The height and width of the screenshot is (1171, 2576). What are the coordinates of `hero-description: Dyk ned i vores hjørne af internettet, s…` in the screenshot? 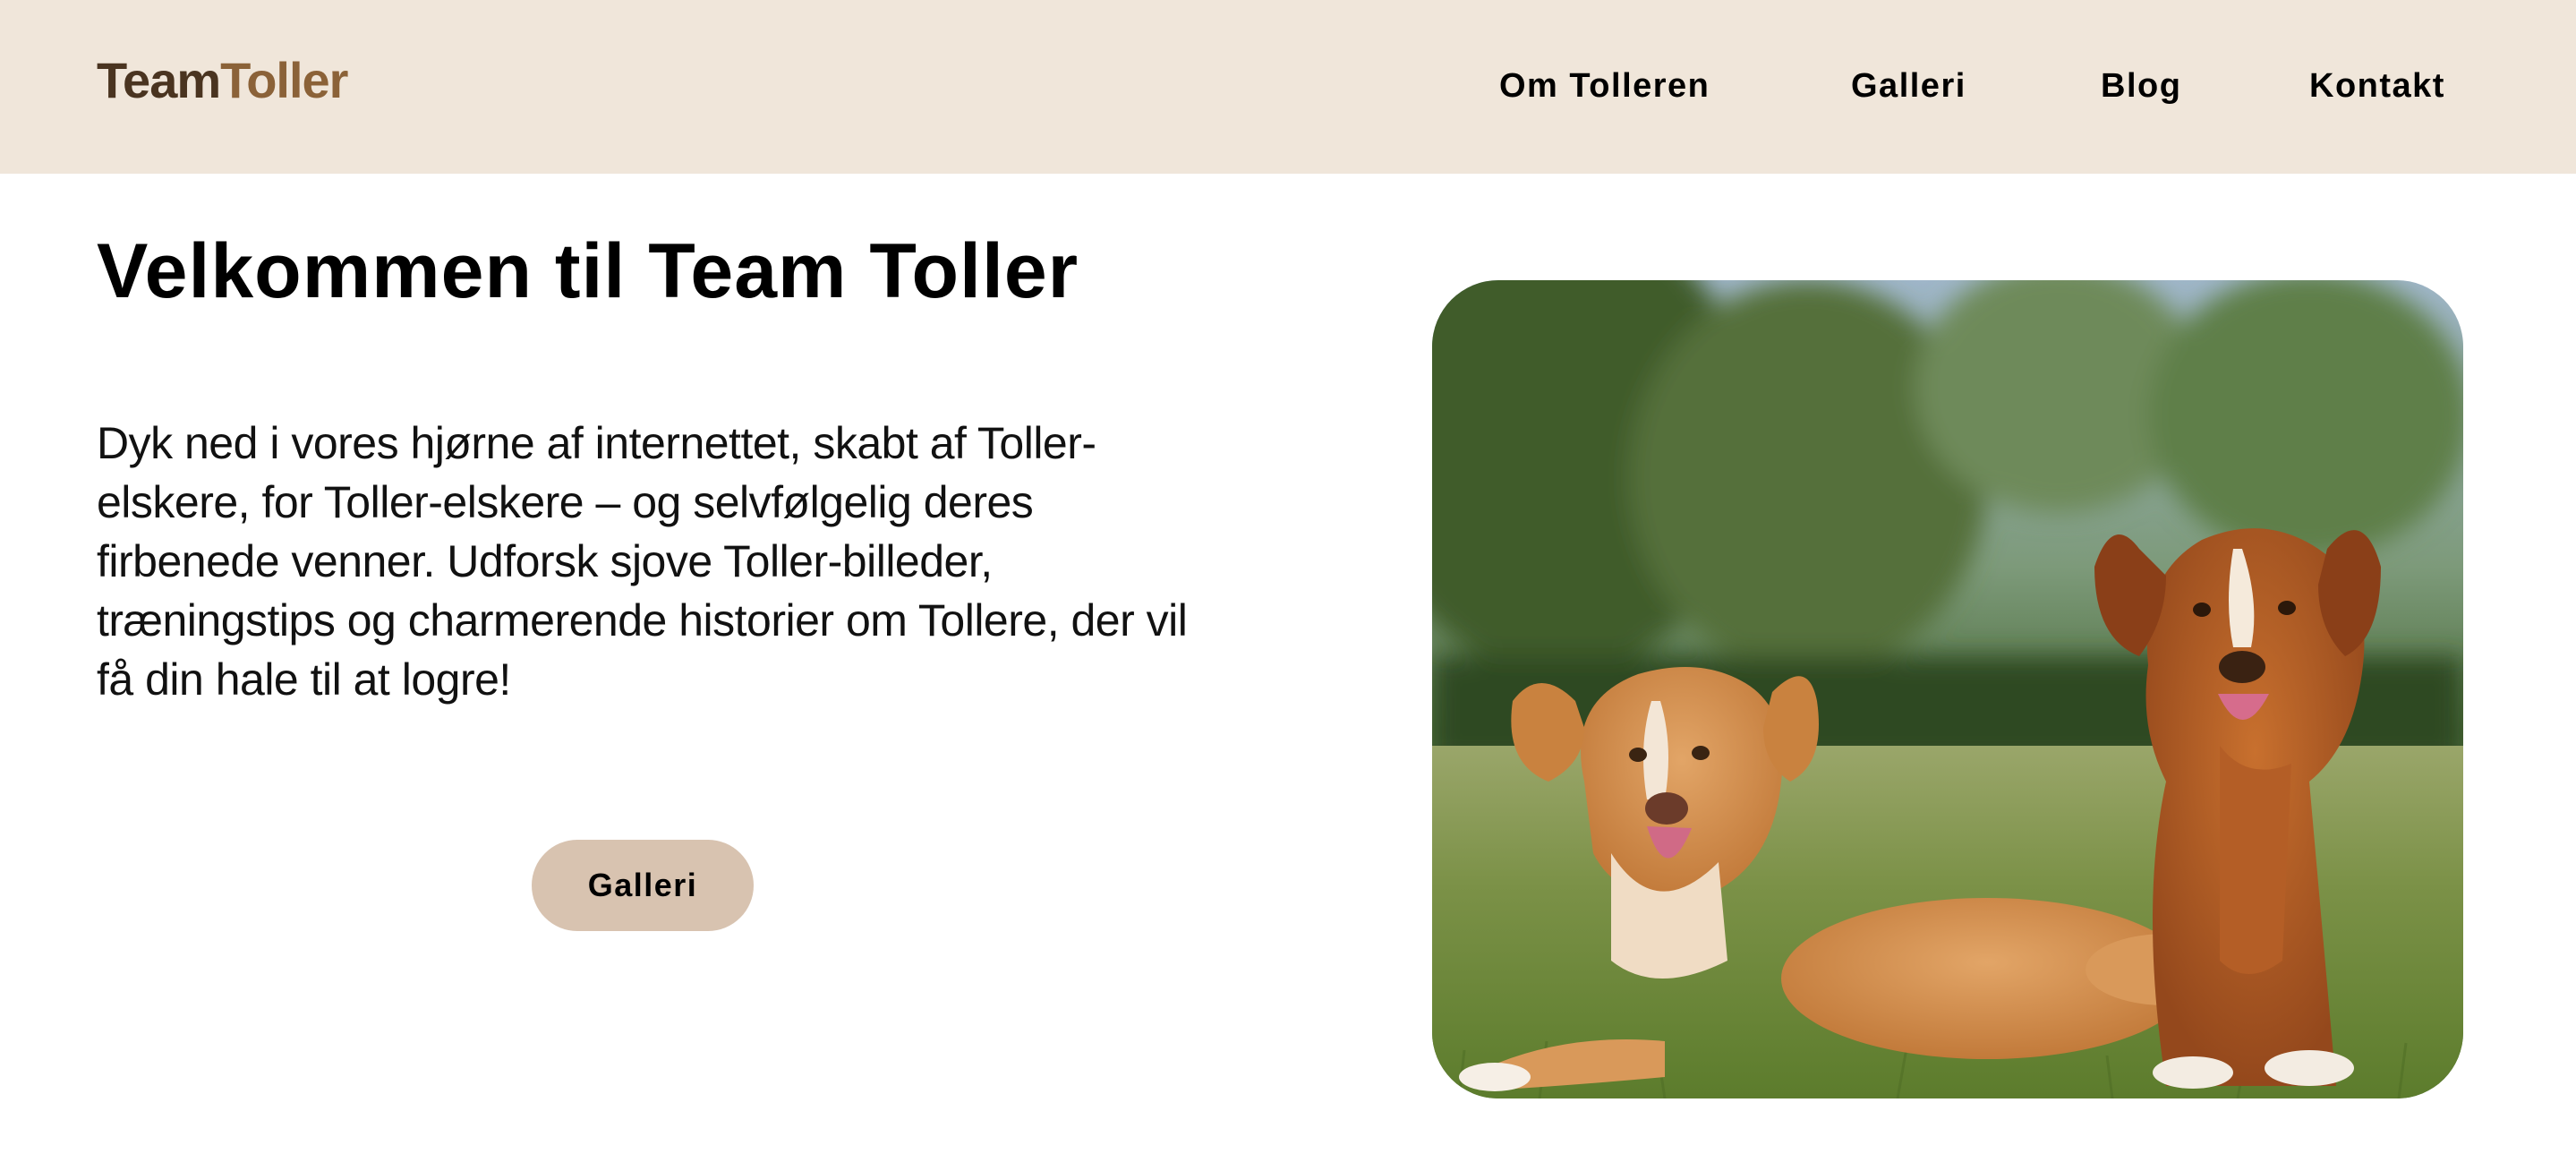 It's located at (642, 562).